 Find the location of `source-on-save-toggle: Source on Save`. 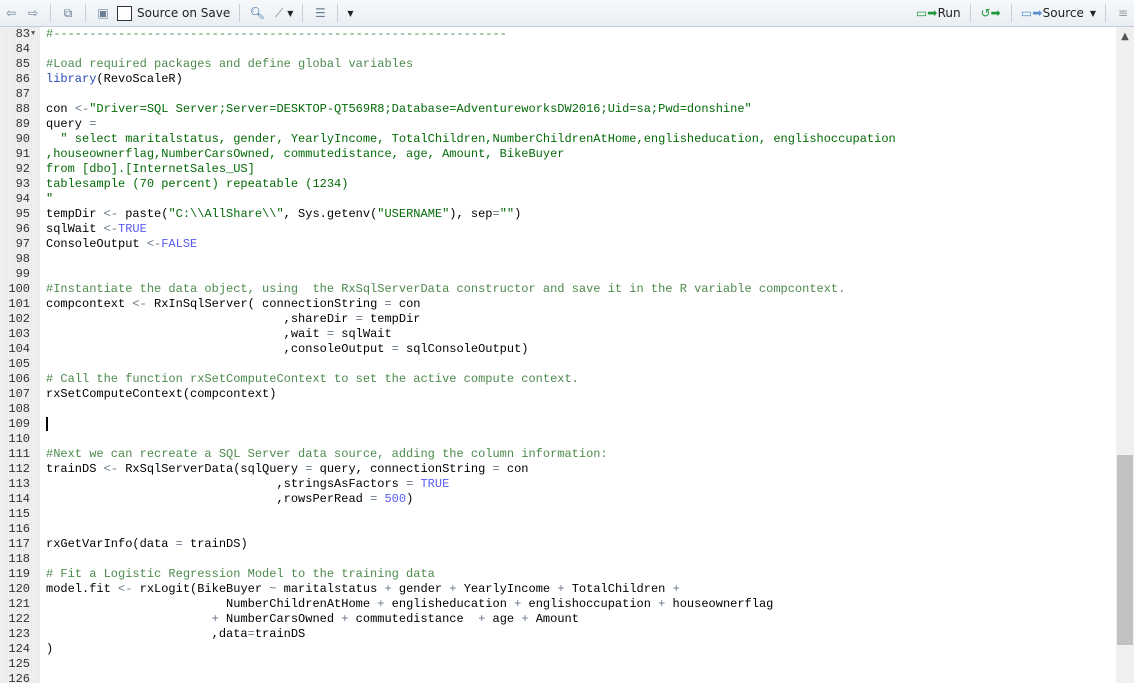

source-on-save-toggle: Source on Save is located at coordinates (173, 13).